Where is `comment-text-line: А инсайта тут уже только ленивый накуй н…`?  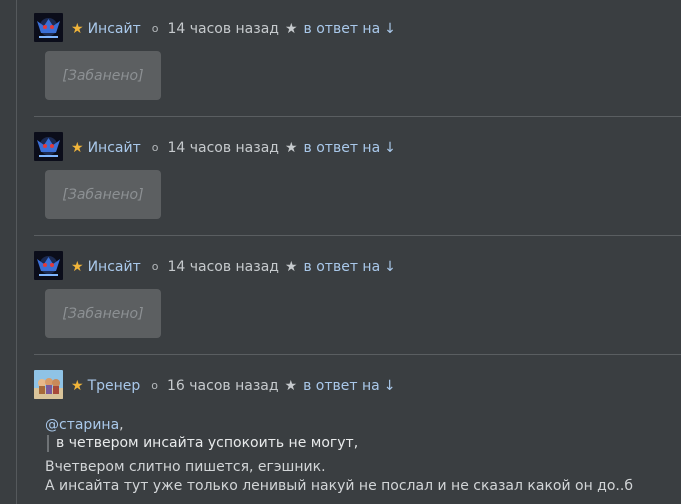
comment-text-line: А инсайта тут уже только ленивый накуй н… is located at coordinates (339, 486).